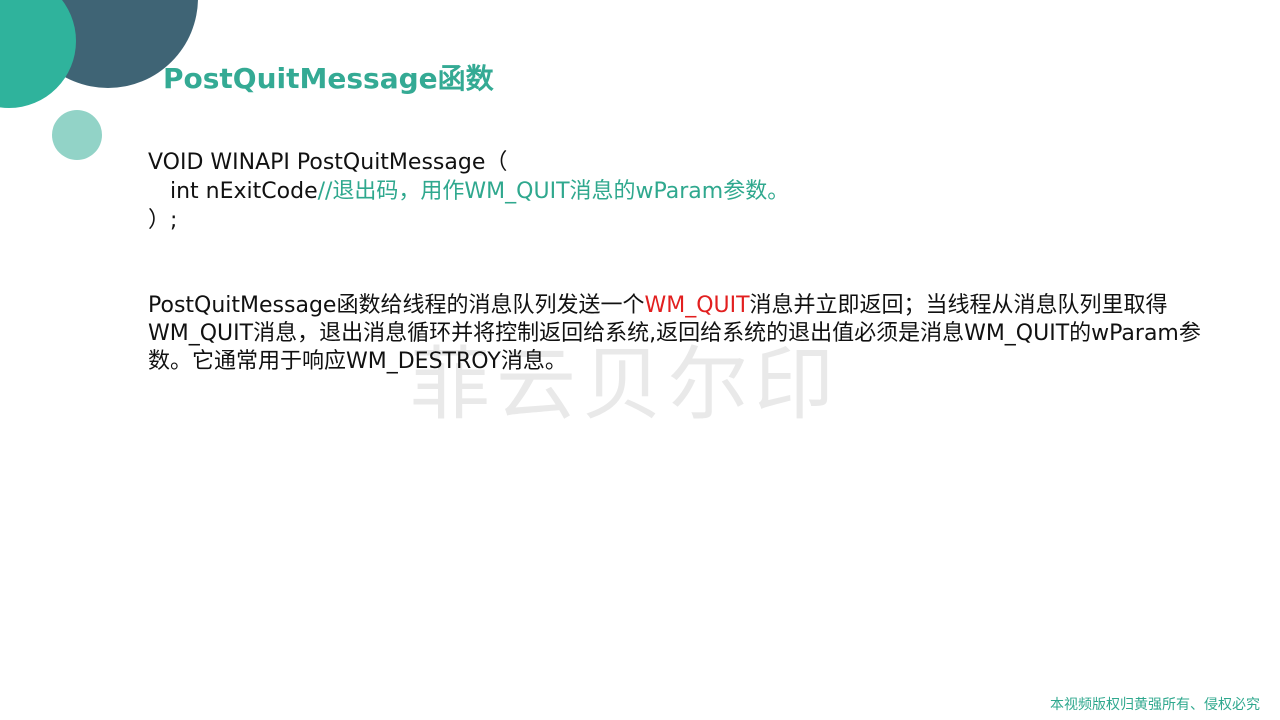  Describe the element at coordinates (697, 305) in the screenshot. I see `description-highlight: WM_QUIT` at that location.